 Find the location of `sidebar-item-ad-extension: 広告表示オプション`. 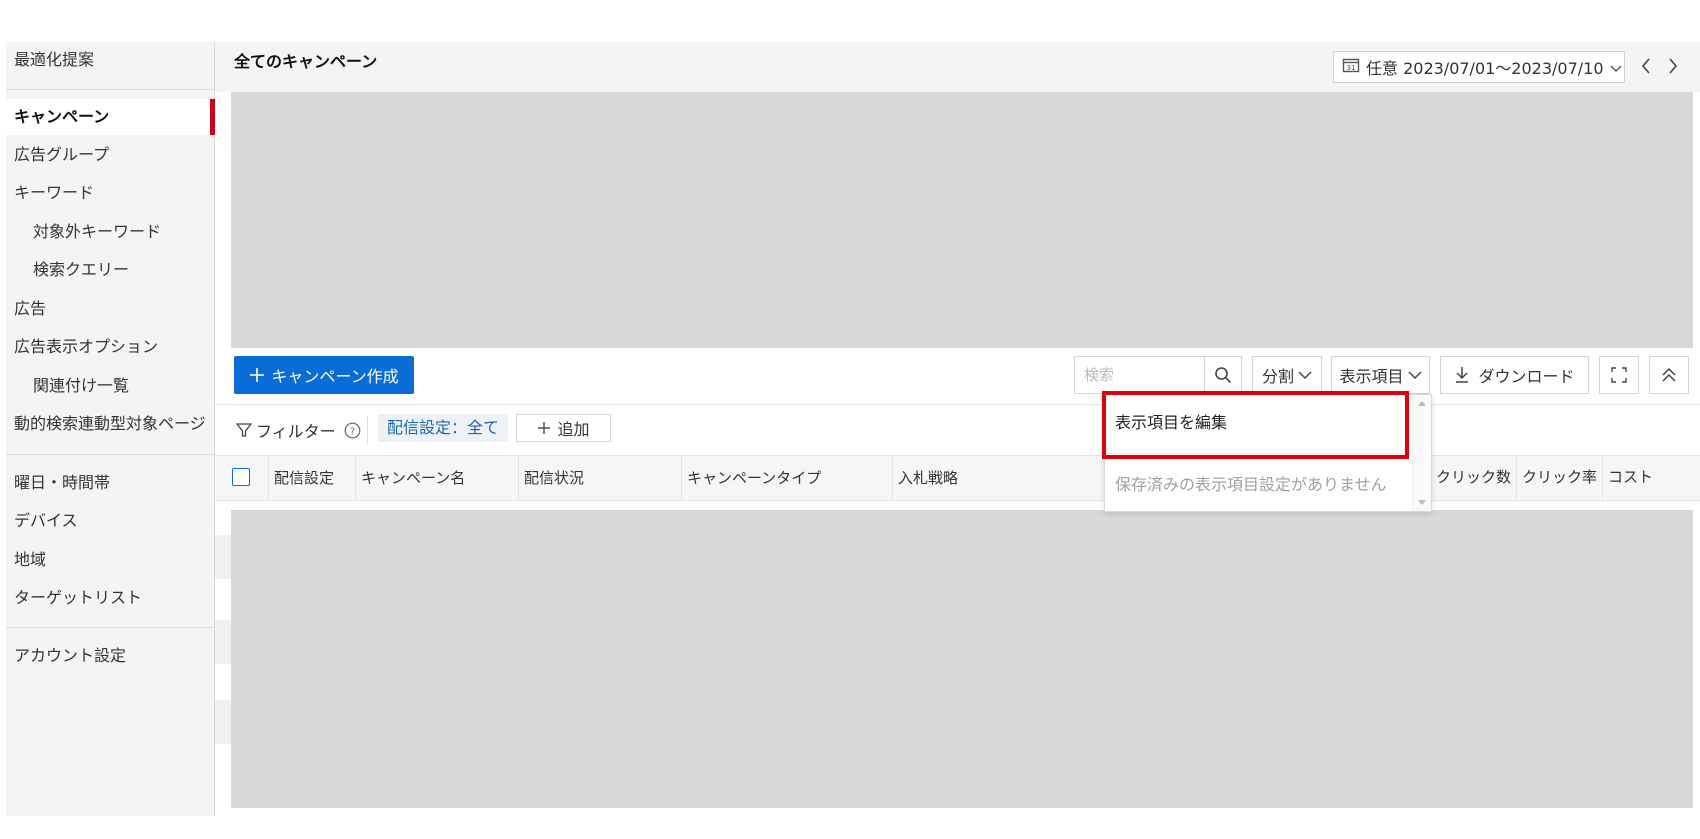

sidebar-item-ad-extension: 広告表示オプション is located at coordinates (110, 347).